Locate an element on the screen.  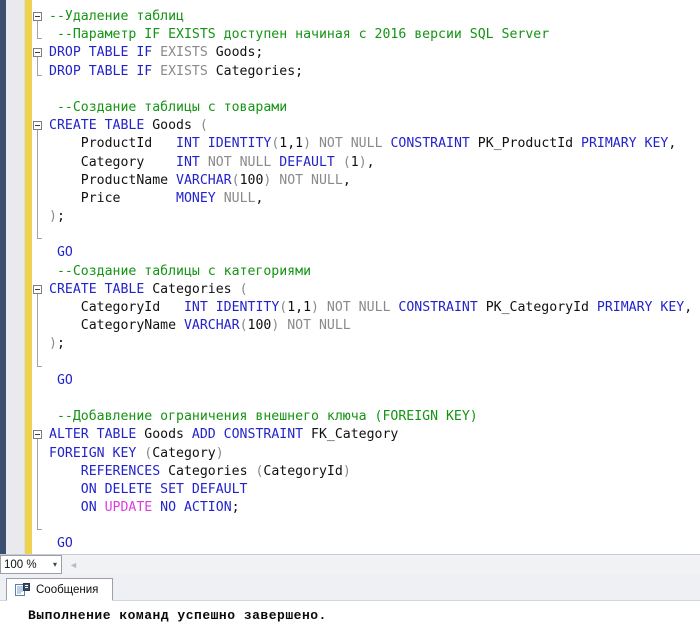
scroll-left-arrow-icon: ◄ is located at coordinates (70, 565).